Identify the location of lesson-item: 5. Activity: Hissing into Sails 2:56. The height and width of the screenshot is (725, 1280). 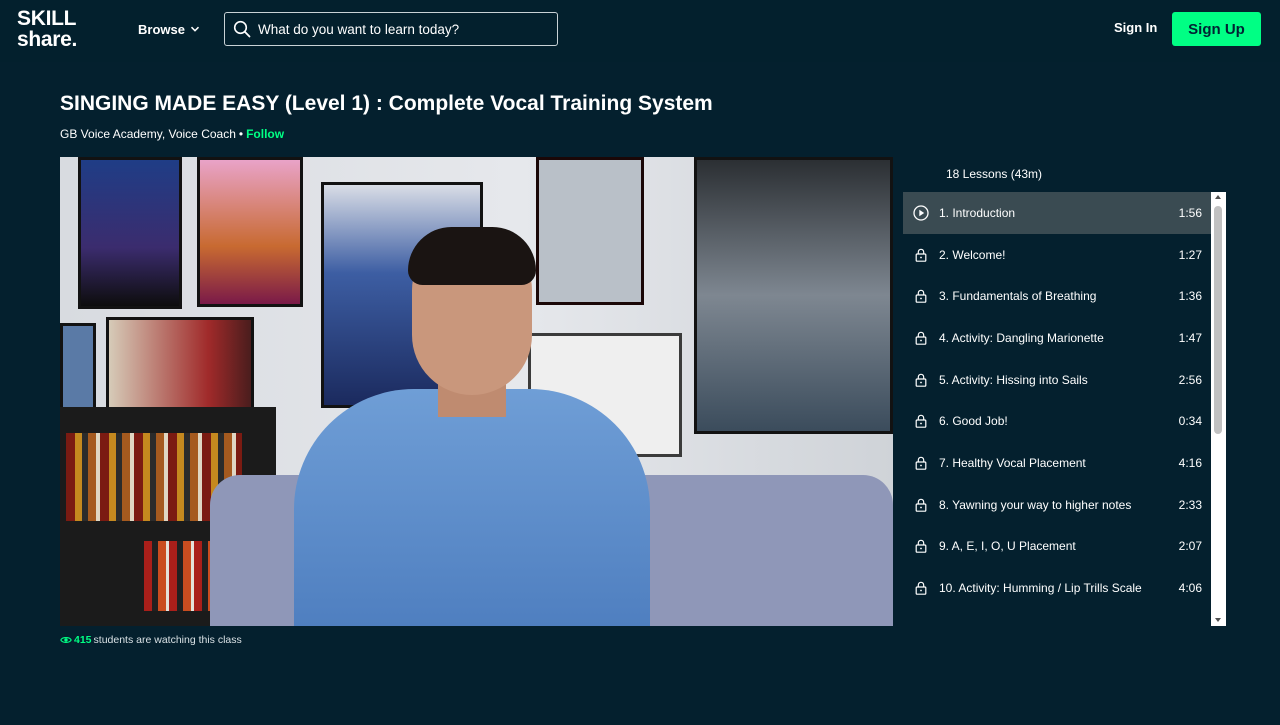
(1057, 380).